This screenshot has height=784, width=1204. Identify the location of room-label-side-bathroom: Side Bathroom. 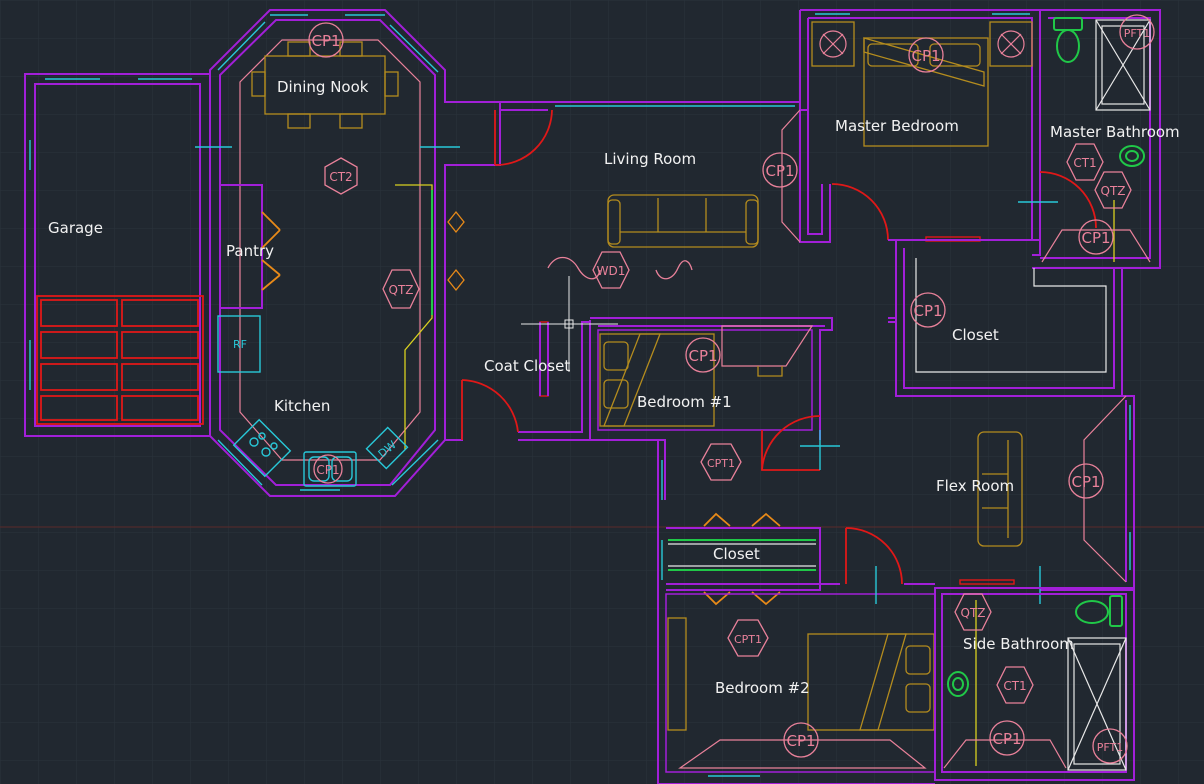
(1018, 644).